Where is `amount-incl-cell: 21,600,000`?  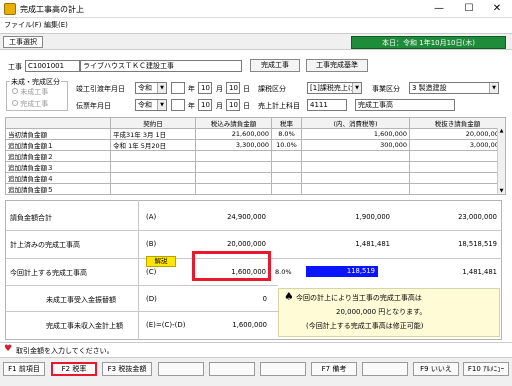 amount-incl-cell: 21,600,000 is located at coordinates (233, 134).